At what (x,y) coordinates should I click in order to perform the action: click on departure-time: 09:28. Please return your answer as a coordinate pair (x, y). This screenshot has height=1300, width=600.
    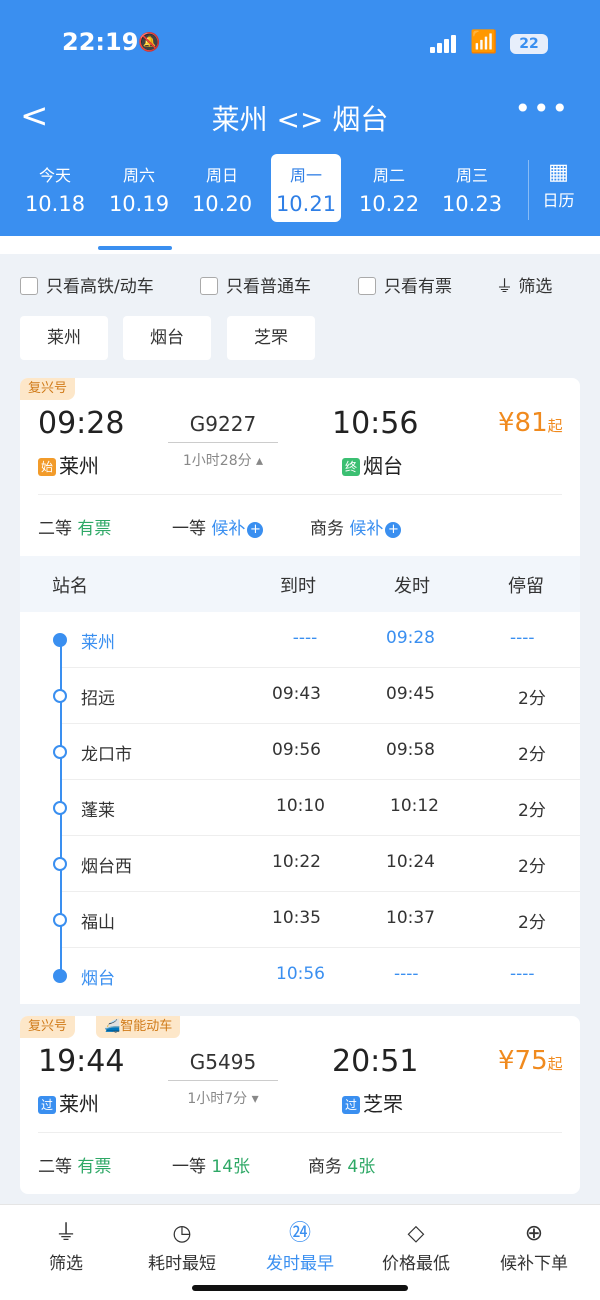
    Looking at the image, I should click on (81, 423).